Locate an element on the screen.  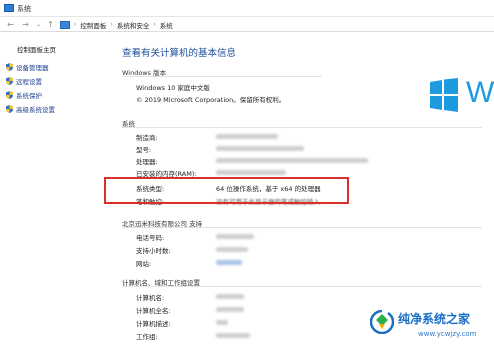
sidebar-item-label: 设备管理器 is located at coordinates (32, 68).